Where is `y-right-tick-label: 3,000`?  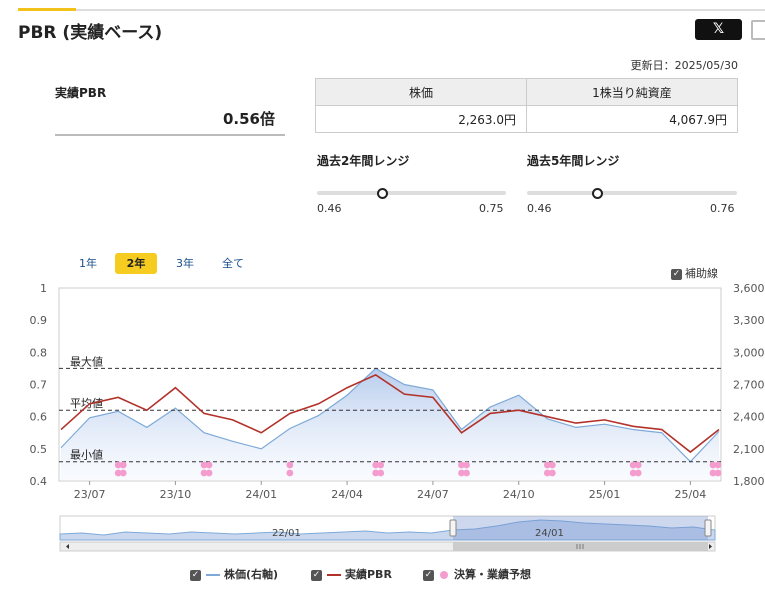 y-right-tick-label: 3,000 is located at coordinates (749, 352).